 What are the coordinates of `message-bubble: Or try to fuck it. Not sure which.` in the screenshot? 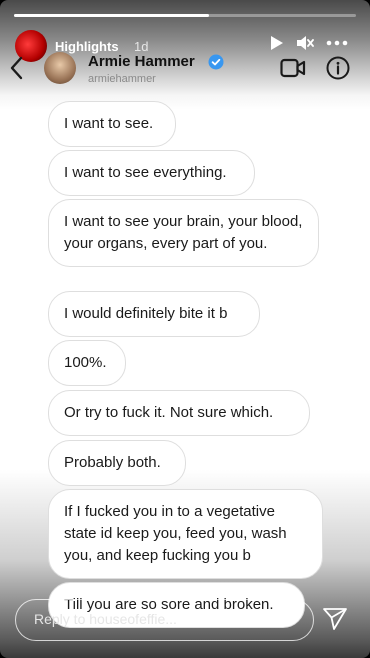 It's located at (179, 413).